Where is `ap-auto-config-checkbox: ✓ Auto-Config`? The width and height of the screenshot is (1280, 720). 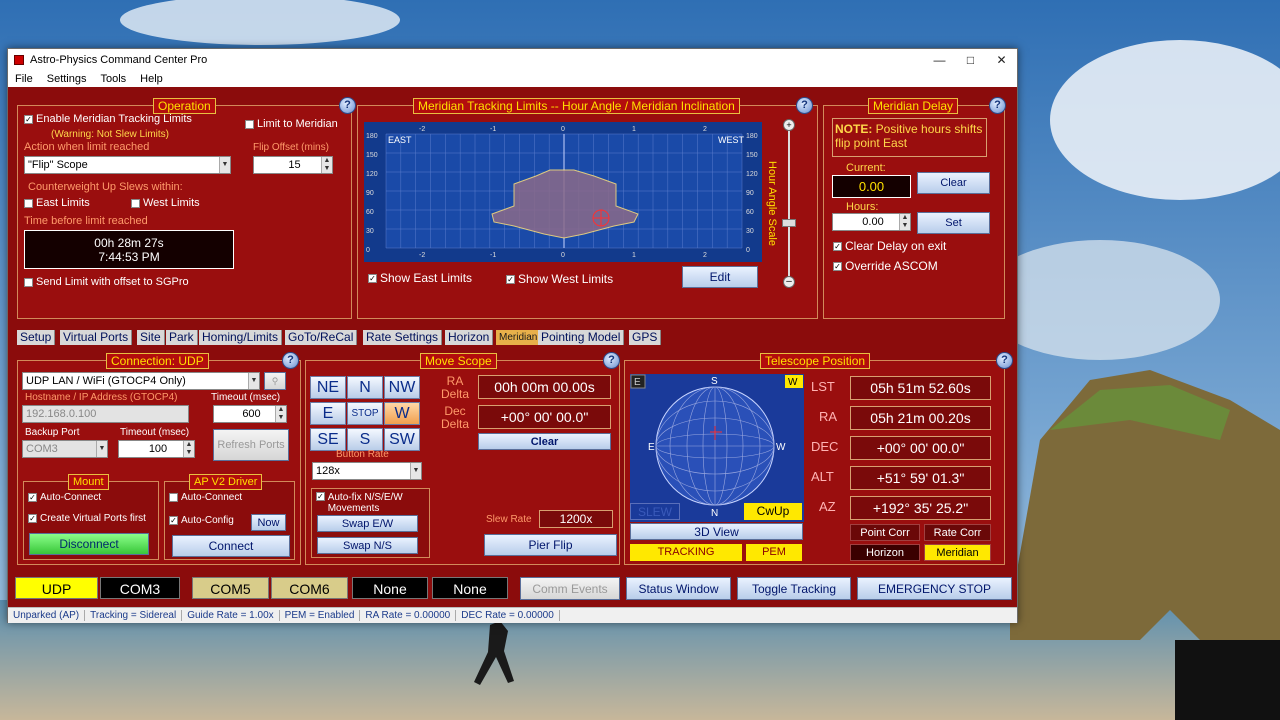
ap-auto-config-checkbox: ✓ Auto-Config is located at coordinates (201, 520).